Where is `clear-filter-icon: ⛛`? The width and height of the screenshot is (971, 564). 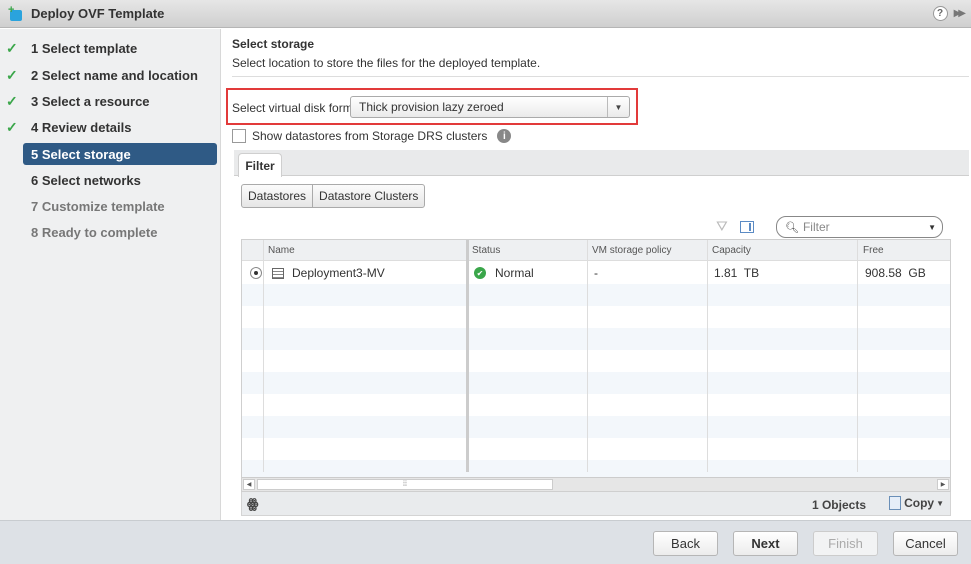
clear-filter-icon: ⛛ is located at coordinates (722, 226).